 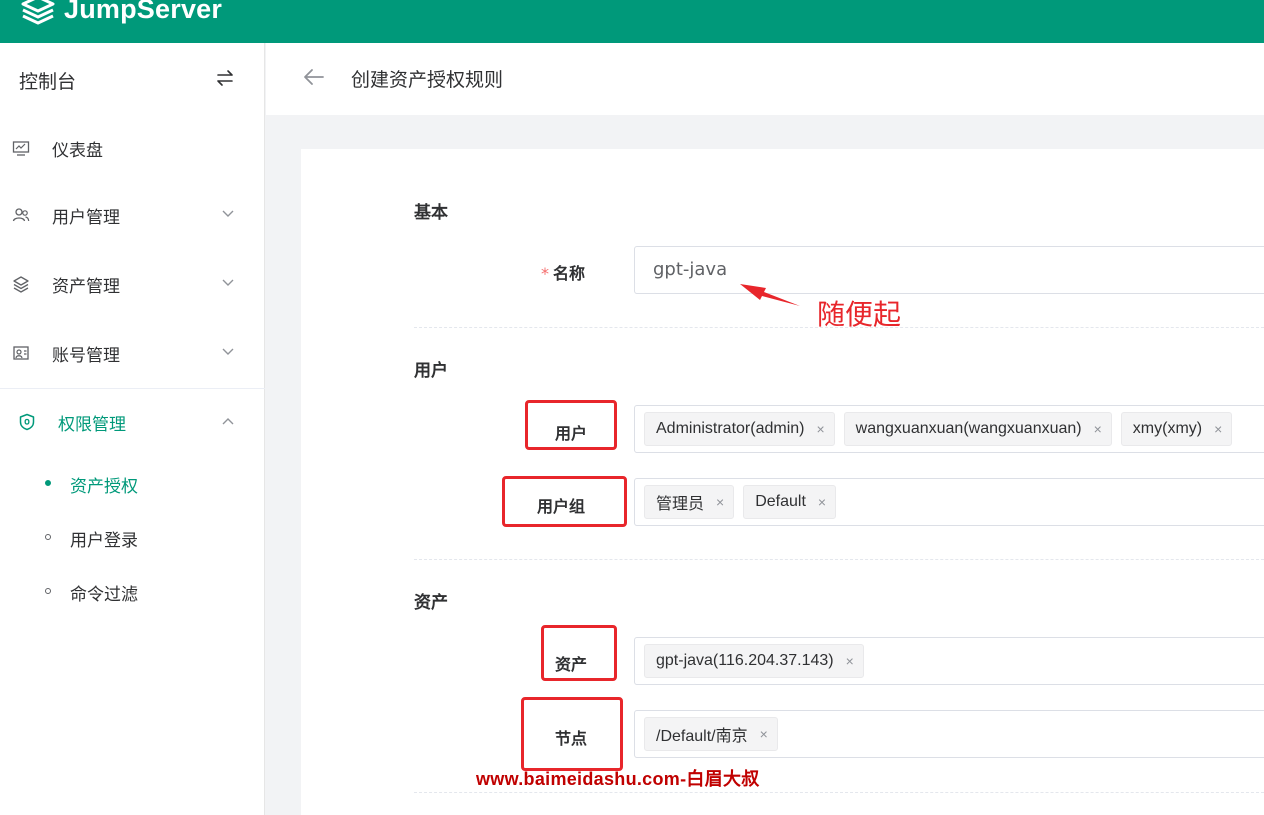 What do you see at coordinates (21, 215) in the screenshot?
I see `users-icon` at bounding box center [21, 215].